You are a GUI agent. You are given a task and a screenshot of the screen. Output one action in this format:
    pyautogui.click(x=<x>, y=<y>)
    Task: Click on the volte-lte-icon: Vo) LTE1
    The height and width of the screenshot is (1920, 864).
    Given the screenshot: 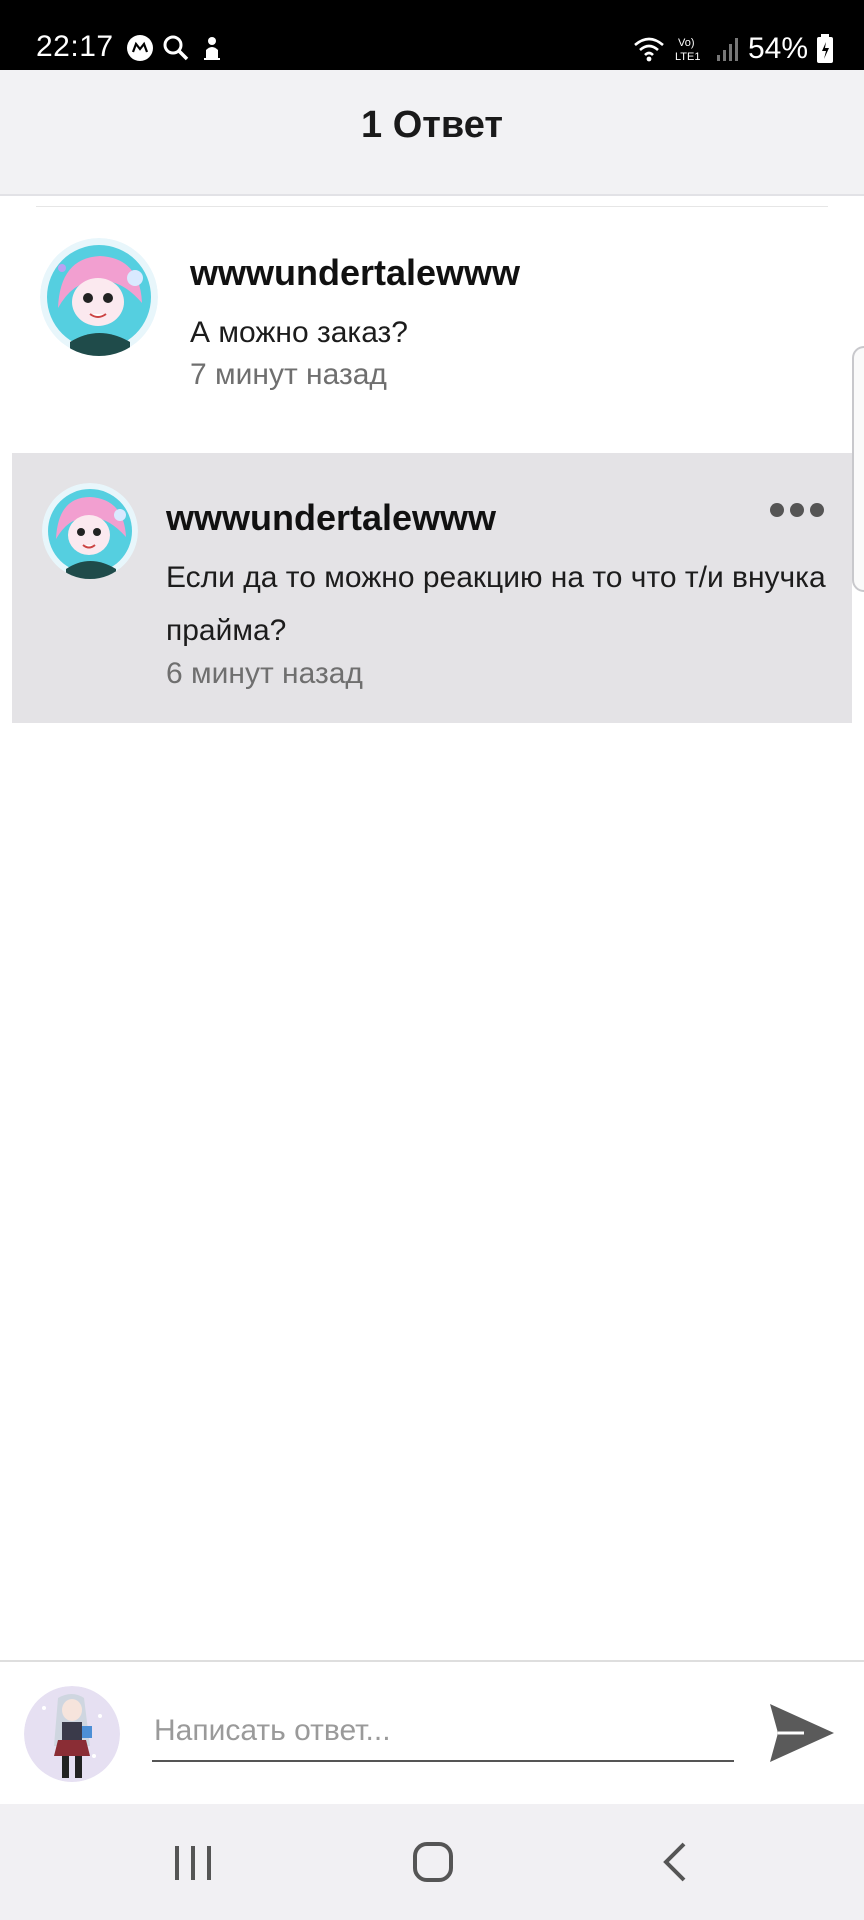 What is the action you would take?
    pyautogui.click(x=687, y=50)
    